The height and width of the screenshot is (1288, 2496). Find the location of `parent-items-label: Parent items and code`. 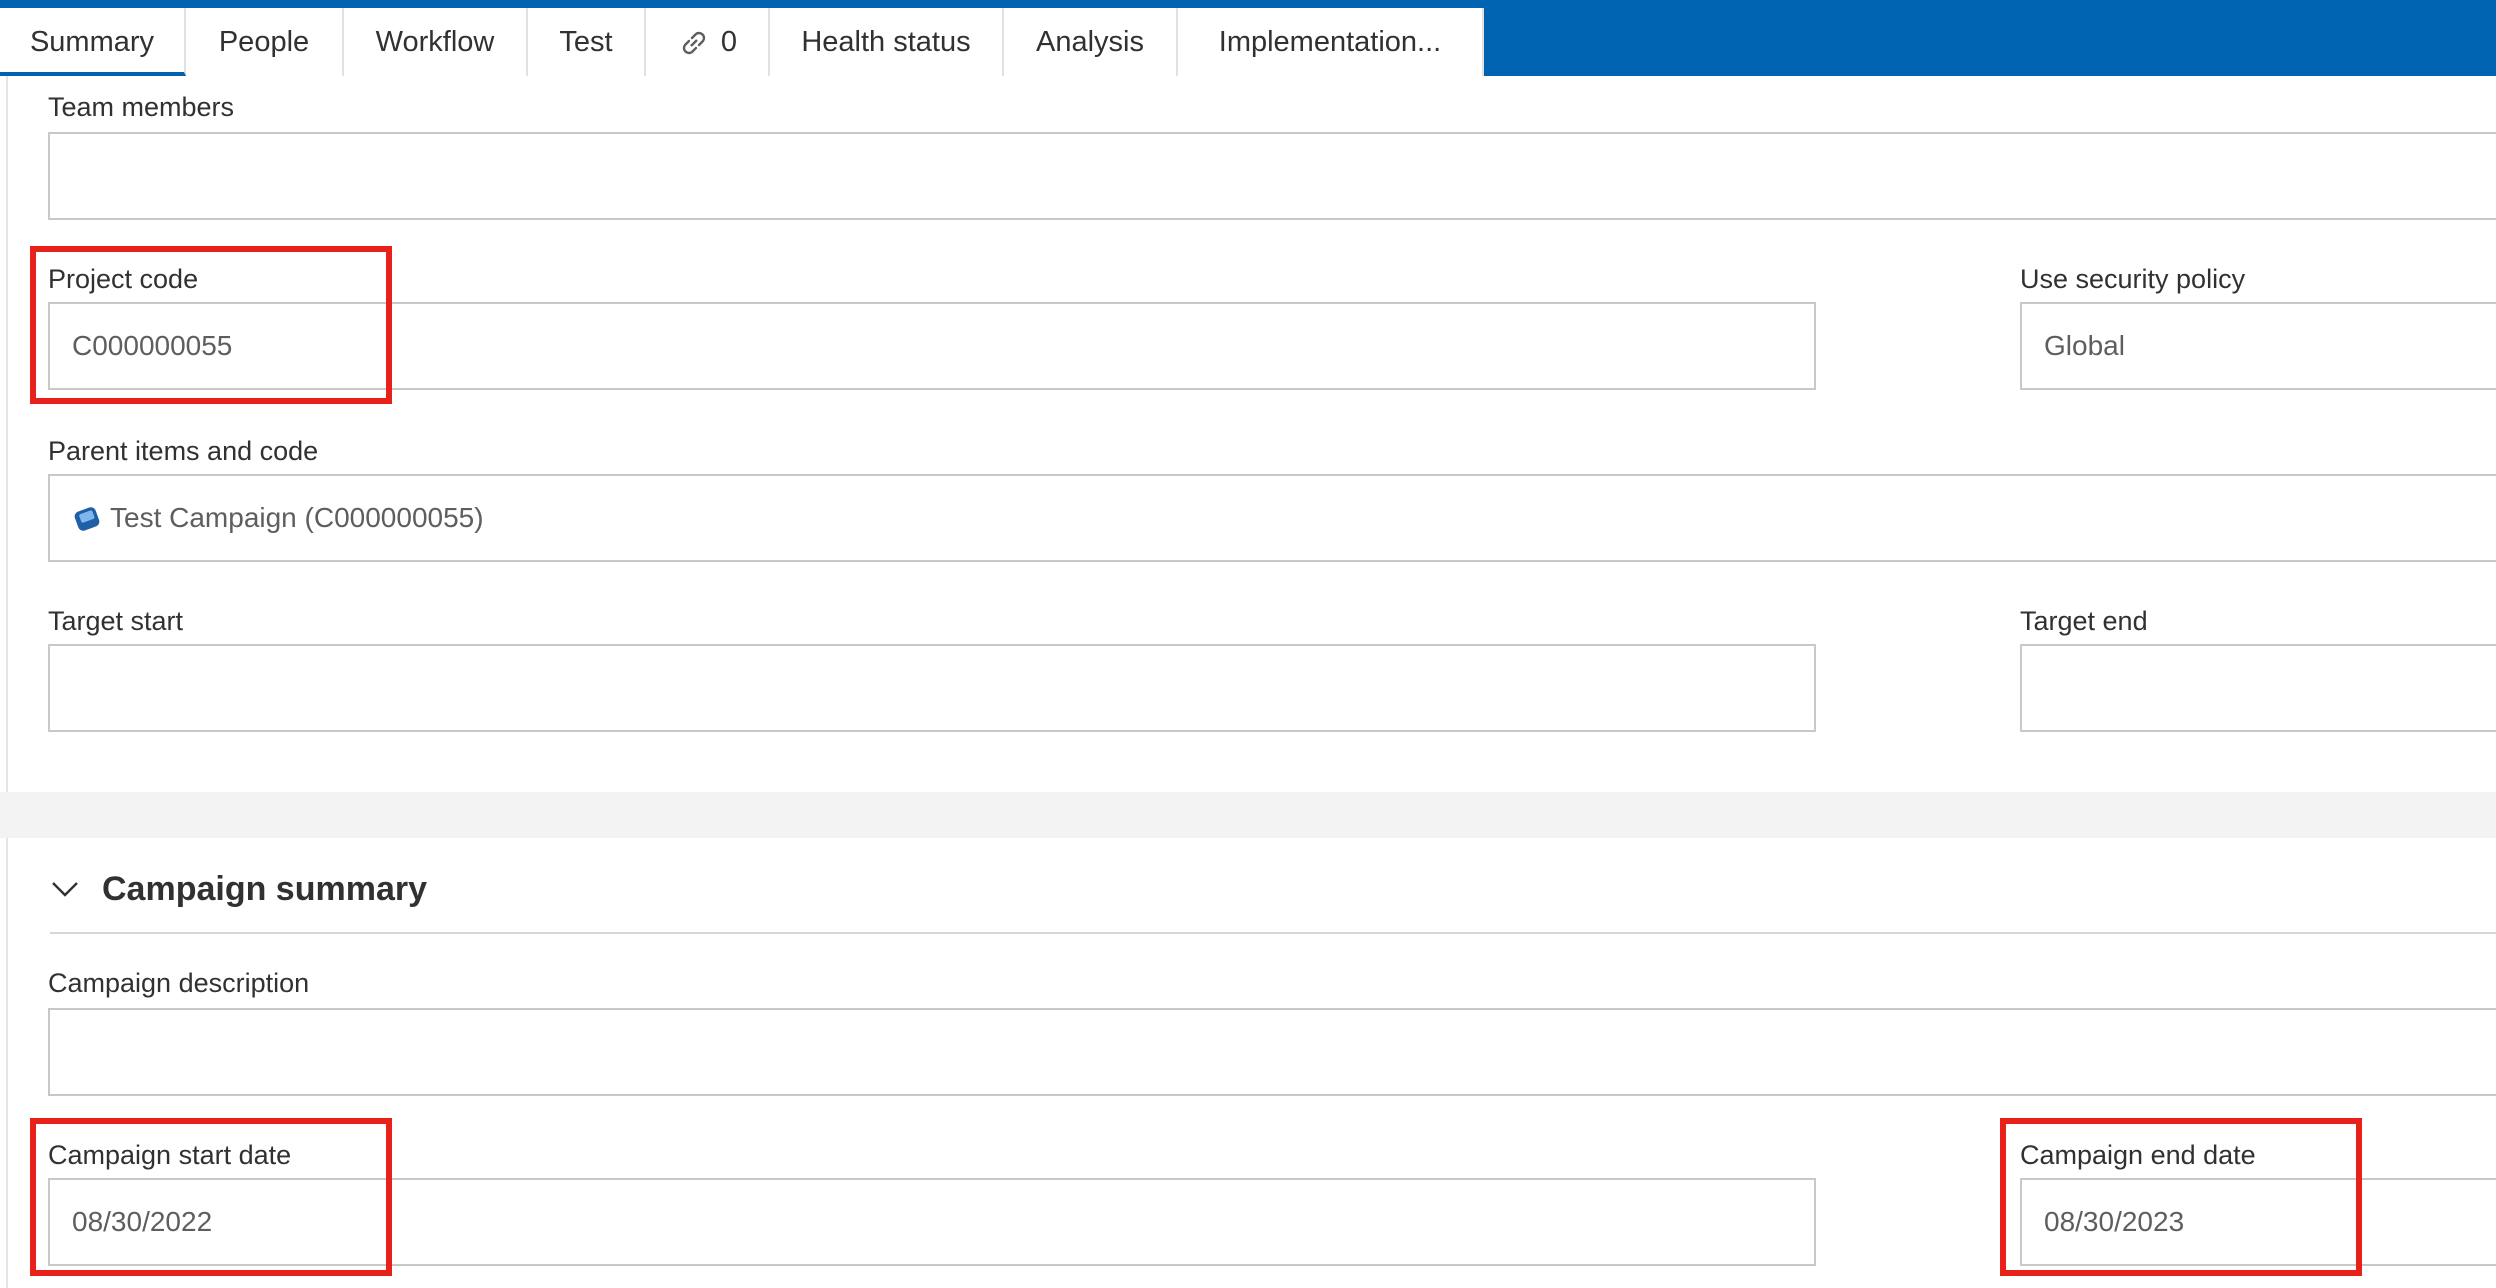

parent-items-label: Parent items and code is located at coordinates (183, 451).